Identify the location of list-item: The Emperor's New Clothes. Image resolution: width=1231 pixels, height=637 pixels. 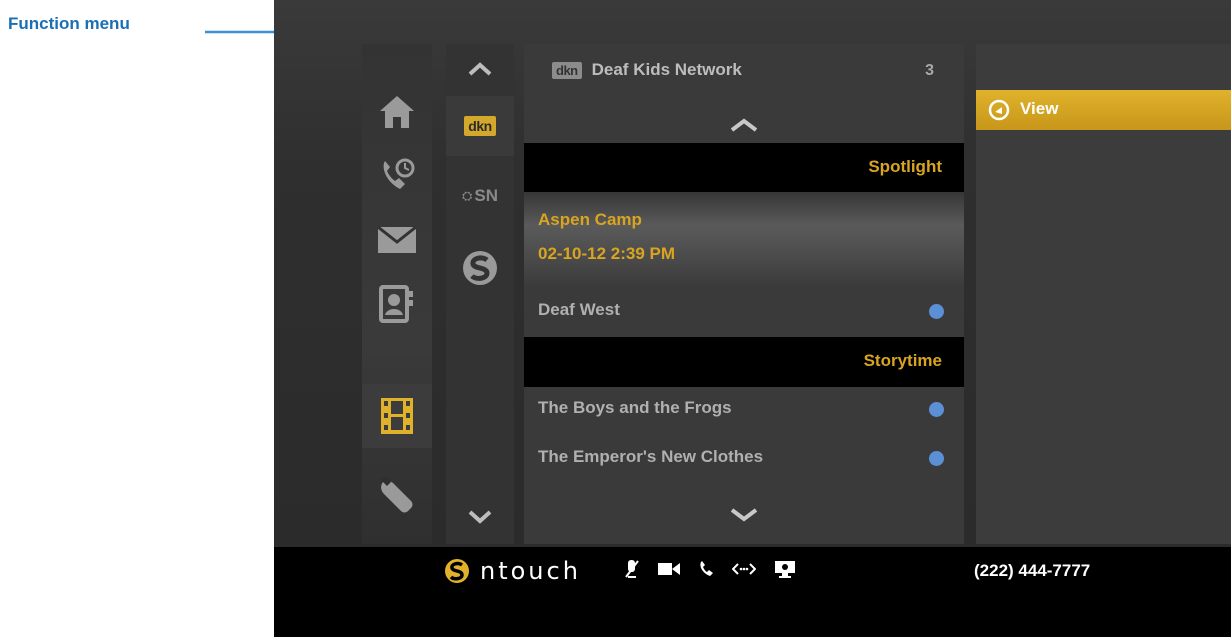
(744, 457).